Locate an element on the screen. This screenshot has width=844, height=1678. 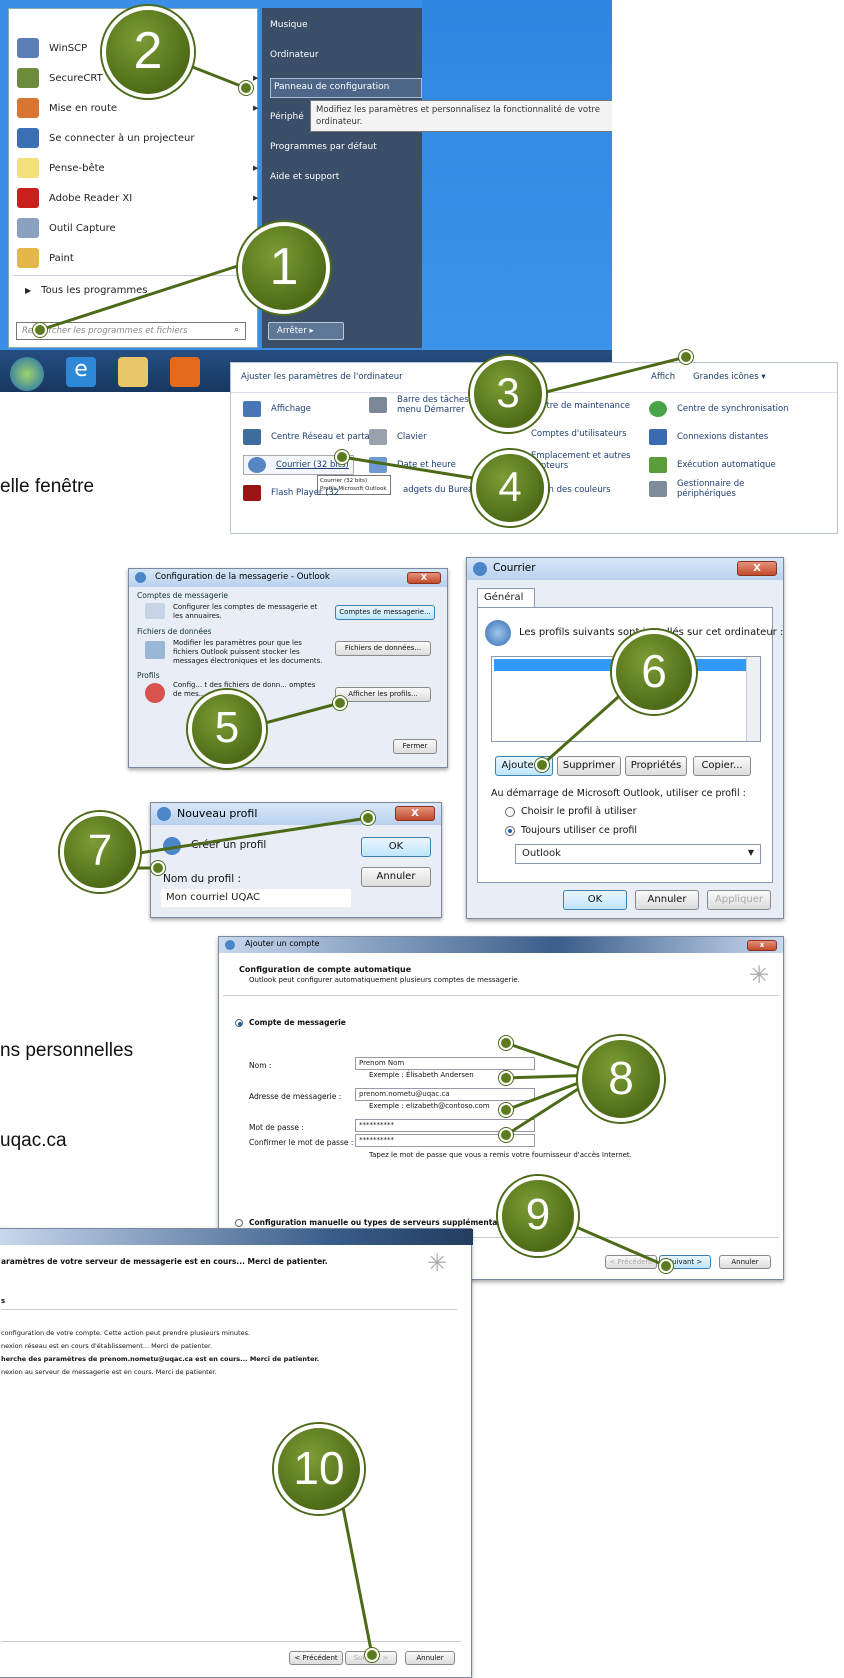
callout-6: 6 is located at coordinates (654, 672).